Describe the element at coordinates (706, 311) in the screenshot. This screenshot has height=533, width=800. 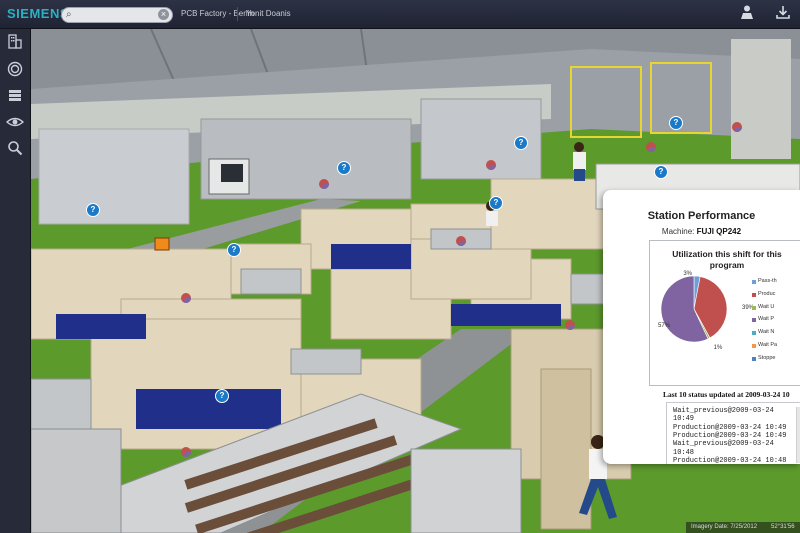
I see `pie-chart: 3%39%1%57%` at that location.